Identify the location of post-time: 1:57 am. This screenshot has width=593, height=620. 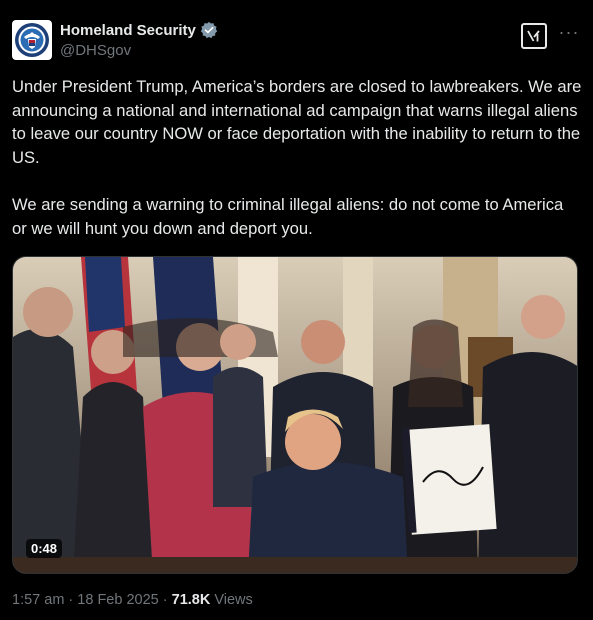
(38, 600).